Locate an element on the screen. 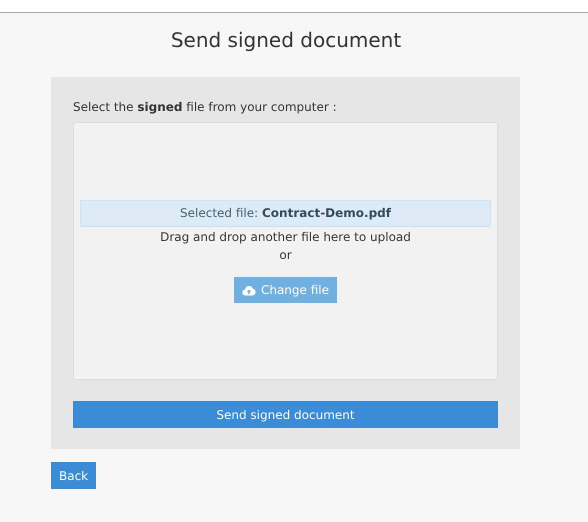  selected-file-notice: Selected file: Contract-Demo.pdf is located at coordinates (285, 213).